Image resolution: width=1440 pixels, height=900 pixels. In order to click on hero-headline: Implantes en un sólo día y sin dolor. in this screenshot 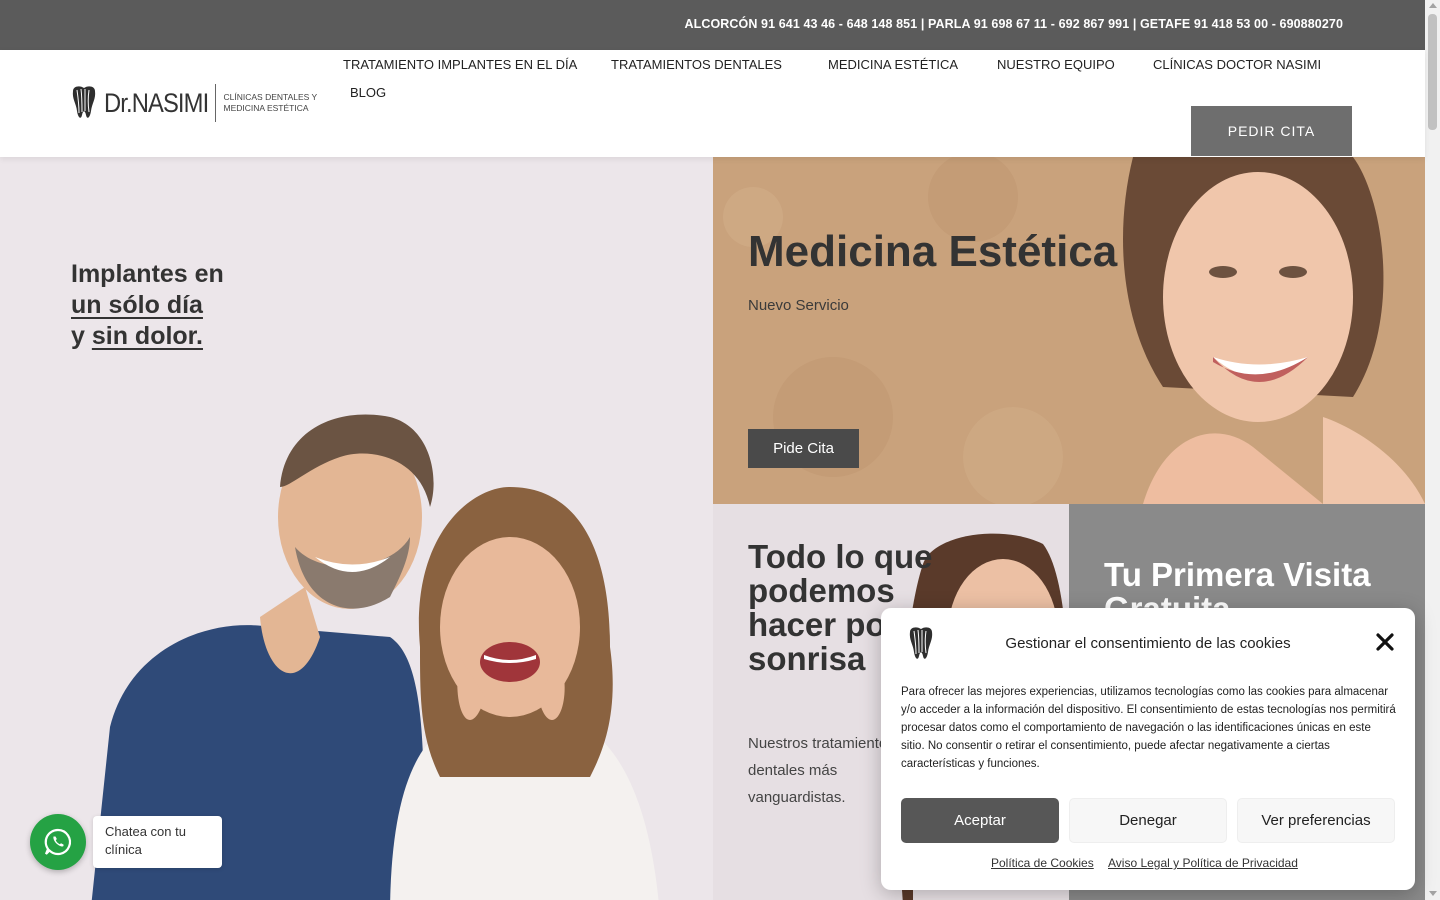, I will do `click(147, 305)`.